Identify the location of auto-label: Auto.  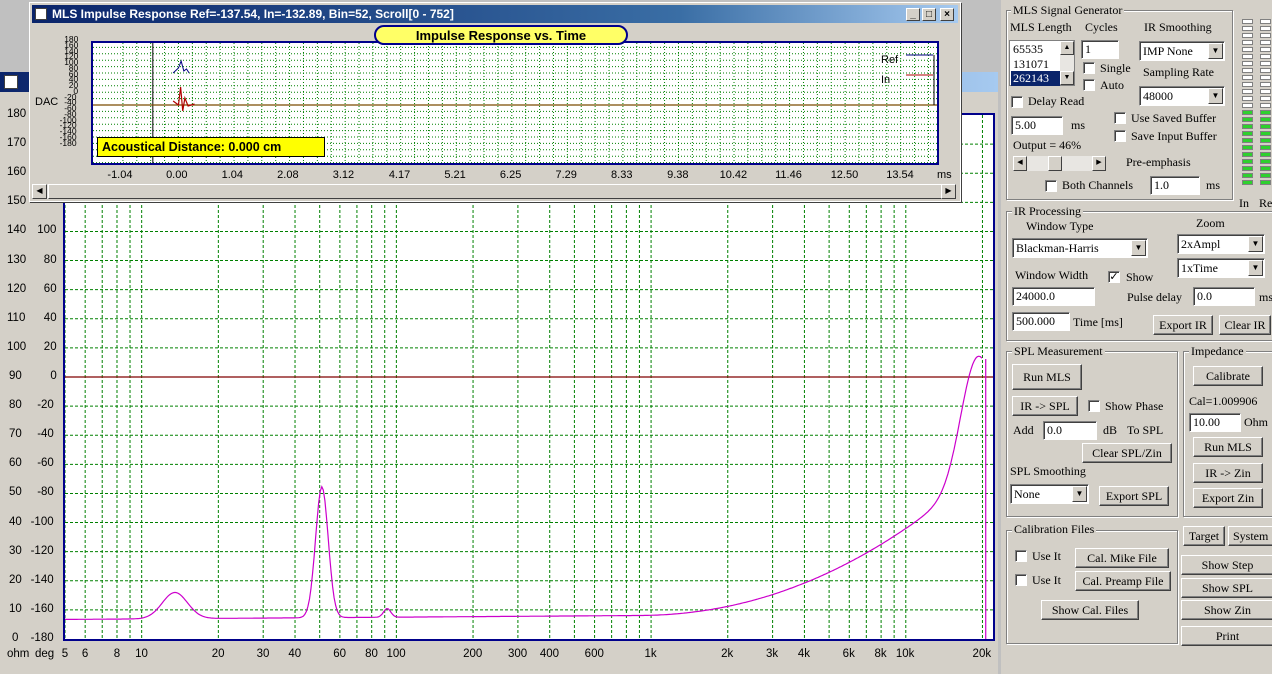
(1112, 85).